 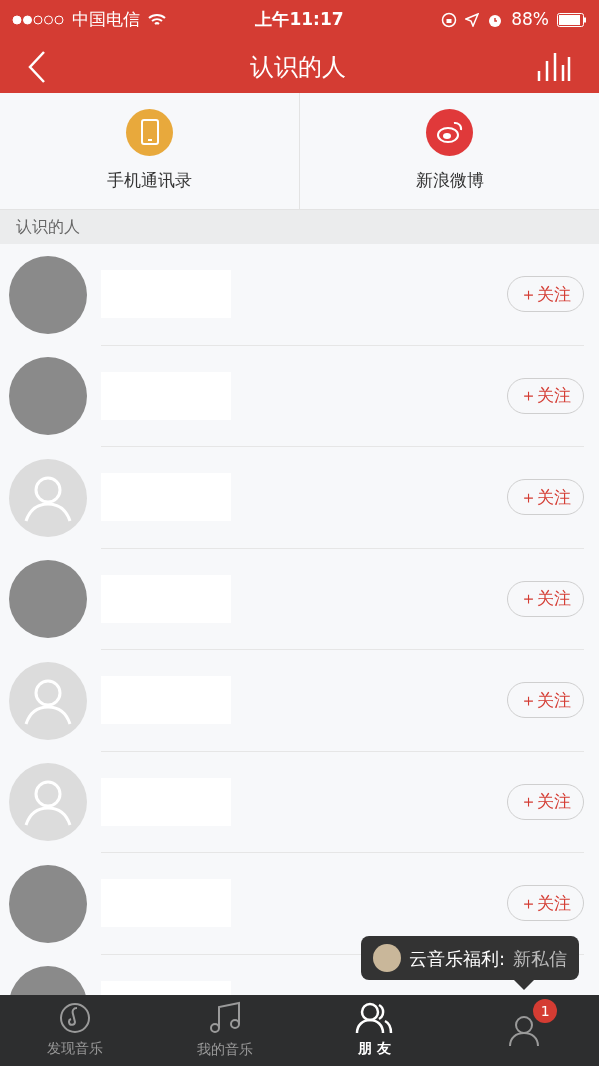 I want to click on notification-badge: 1, so click(x=545, y=1011).